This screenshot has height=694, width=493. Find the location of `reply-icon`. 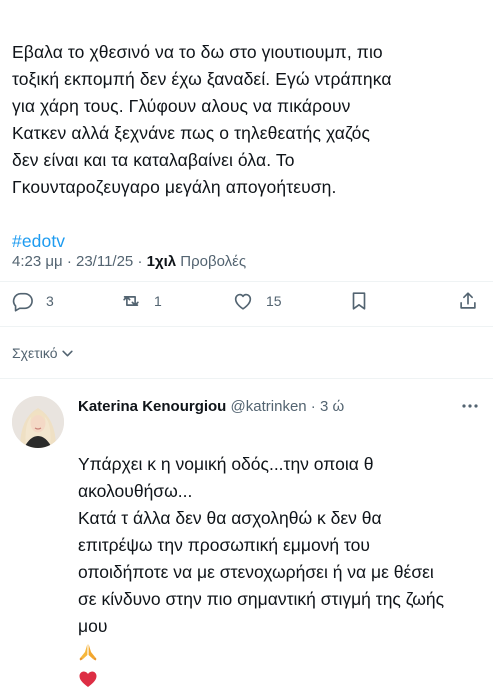

reply-icon is located at coordinates (22, 302).